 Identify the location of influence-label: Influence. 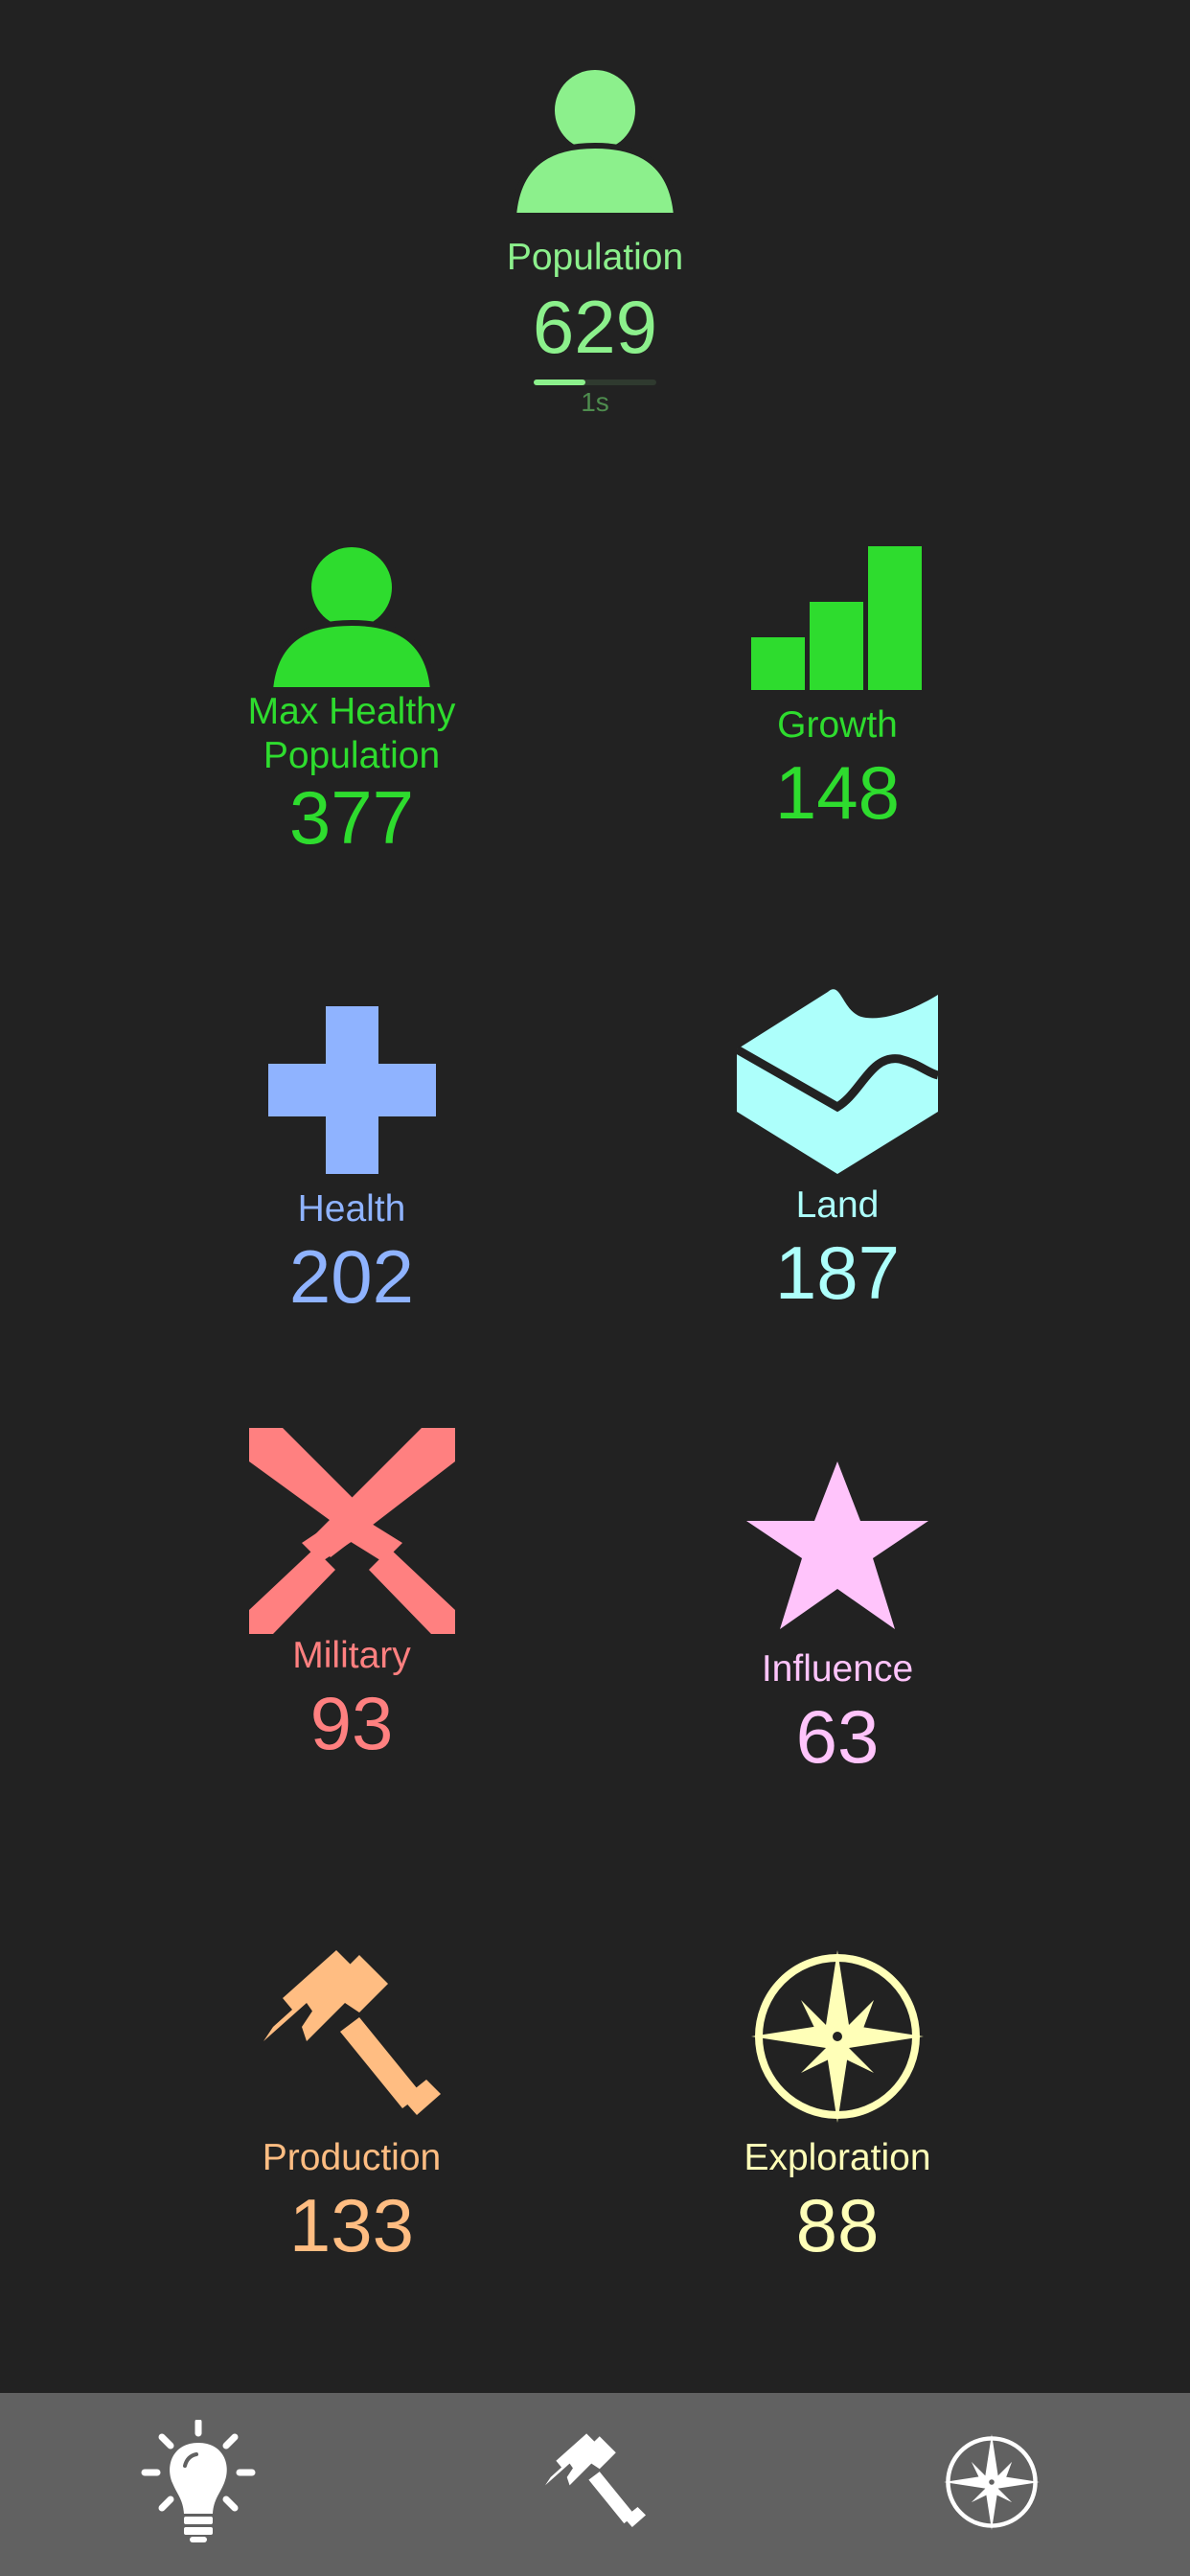
(838, 1669).